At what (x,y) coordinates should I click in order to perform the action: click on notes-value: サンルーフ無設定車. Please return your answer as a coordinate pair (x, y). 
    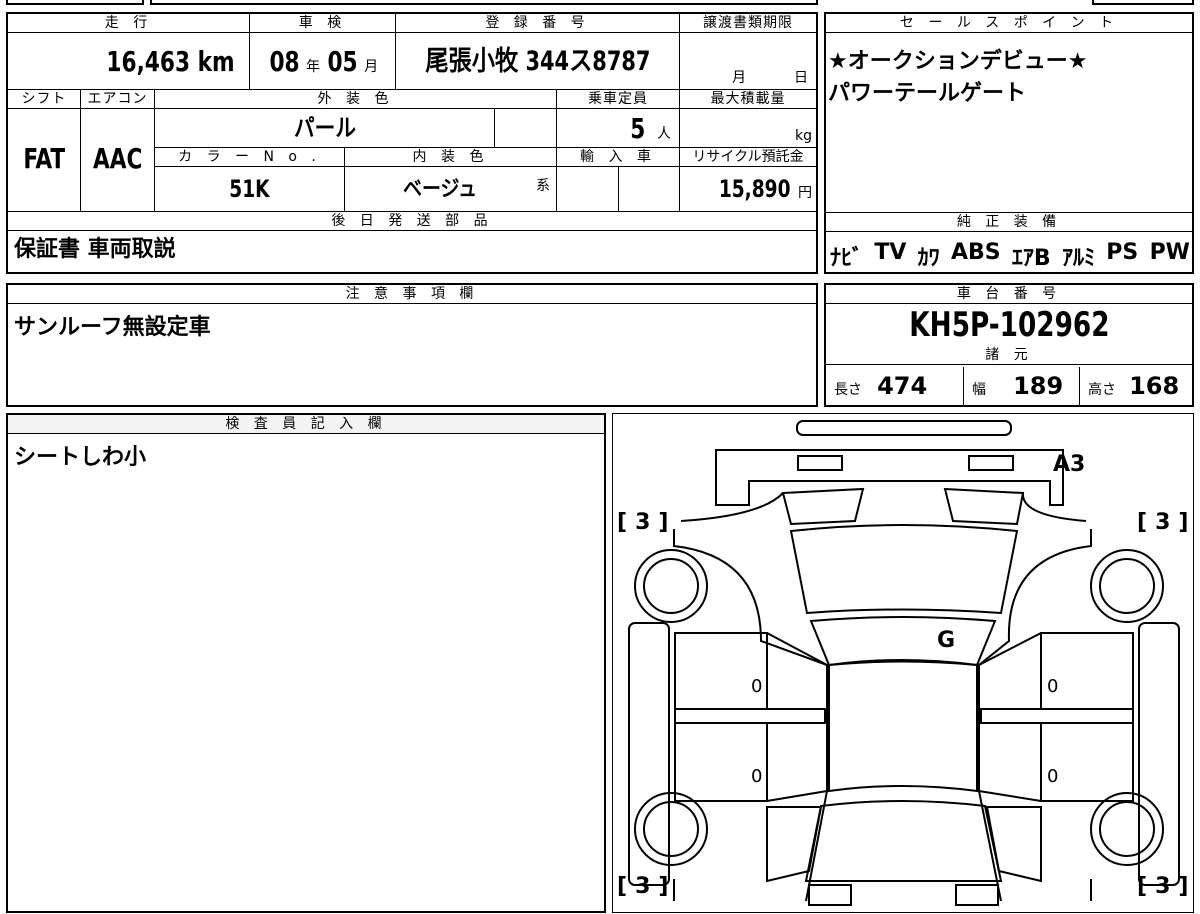
    Looking at the image, I should click on (112, 327).